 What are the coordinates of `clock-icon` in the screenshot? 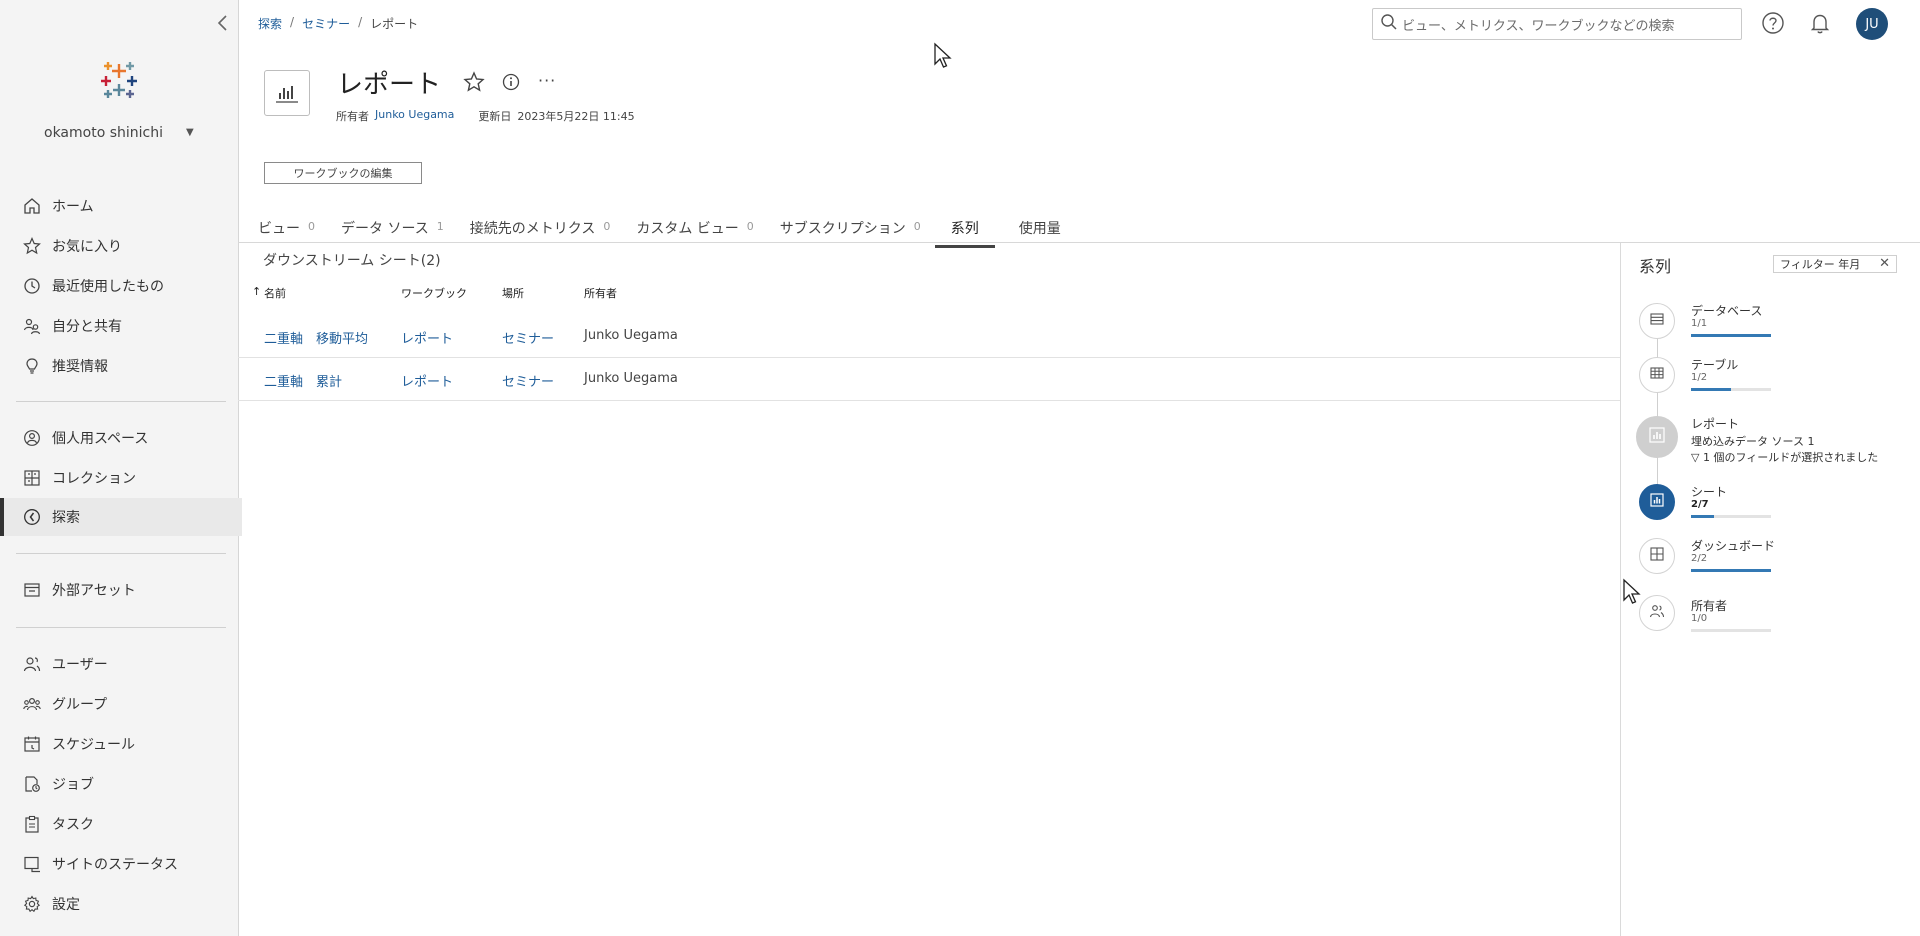 It's located at (32, 286).